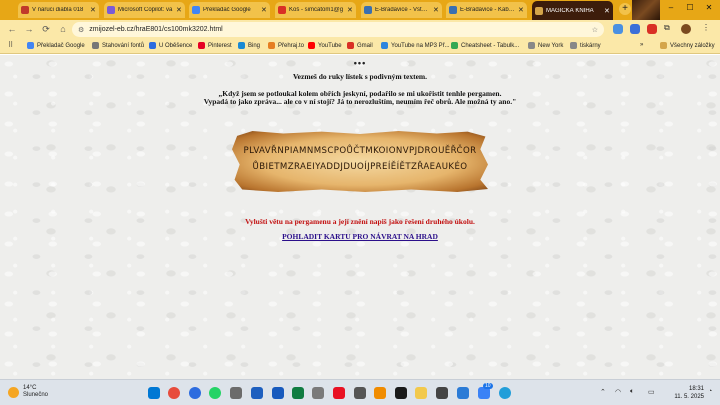 The image size is (720, 405). I want to click on tab-7: MAGICKÁ KNIHA ✕, so click(572, 10).